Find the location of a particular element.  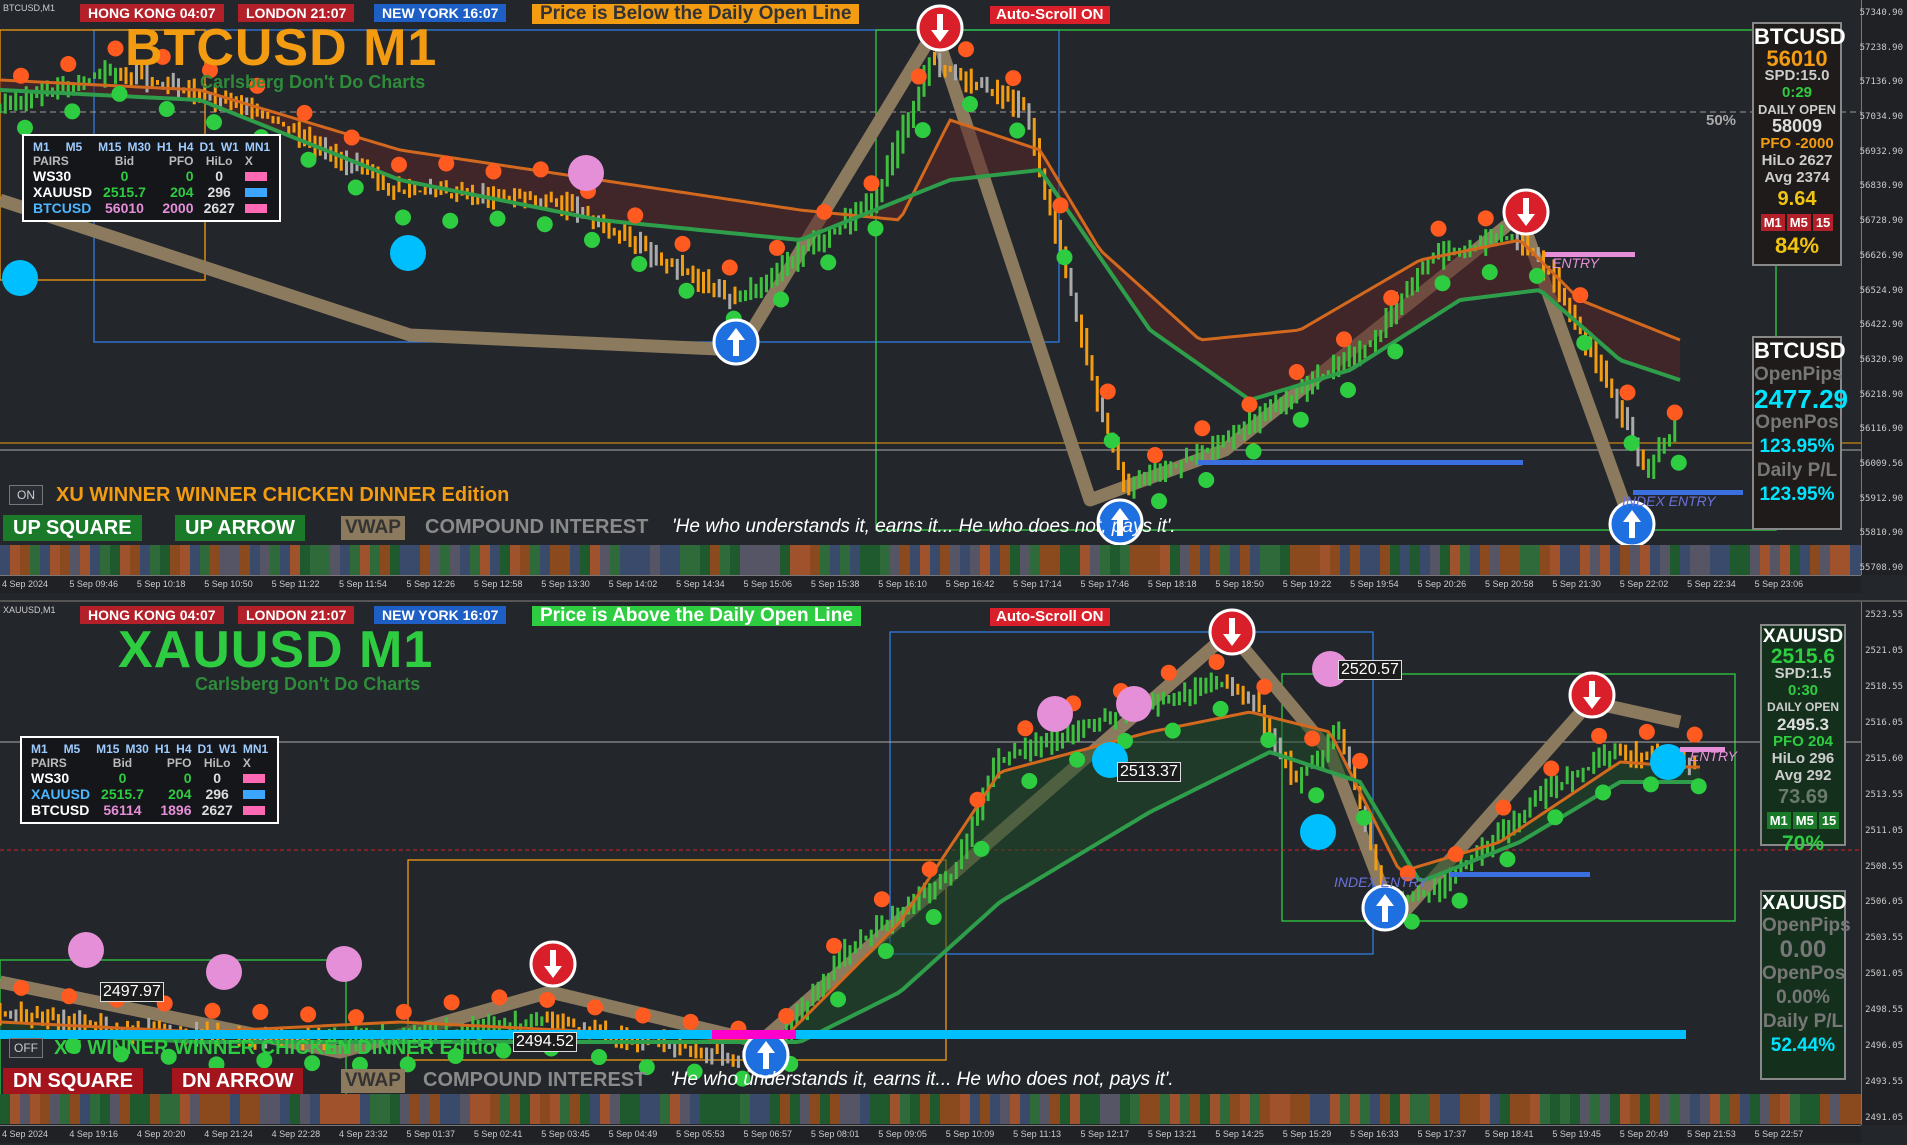

price-label: 2513.37 is located at coordinates (1149, 772).